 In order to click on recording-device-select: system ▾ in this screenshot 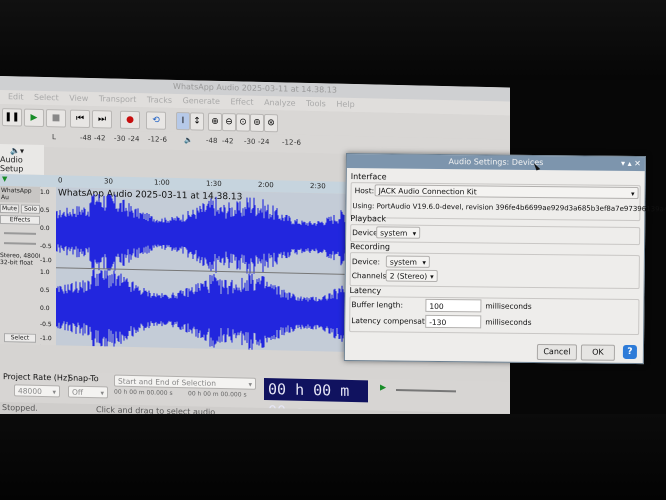, I will do `click(407, 261)`.